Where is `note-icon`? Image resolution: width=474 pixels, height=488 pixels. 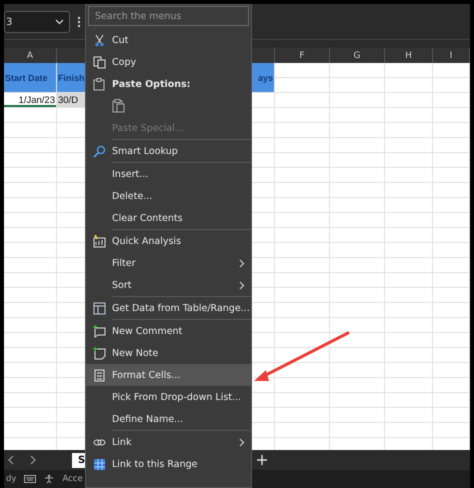 note-icon is located at coordinates (99, 353).